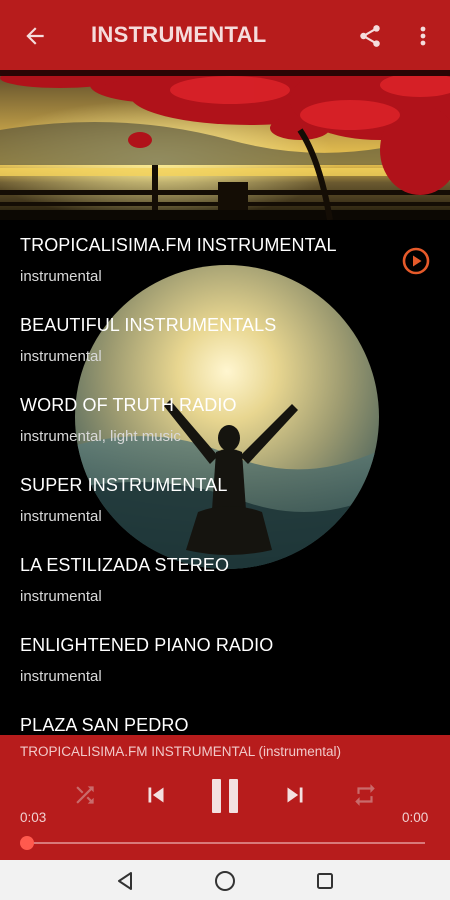 Image resolution: width=450 pixels, height=900 pixels. Describe the element at coordinates (226, 843) in the screenshot. I see `seek-bar` at that location.